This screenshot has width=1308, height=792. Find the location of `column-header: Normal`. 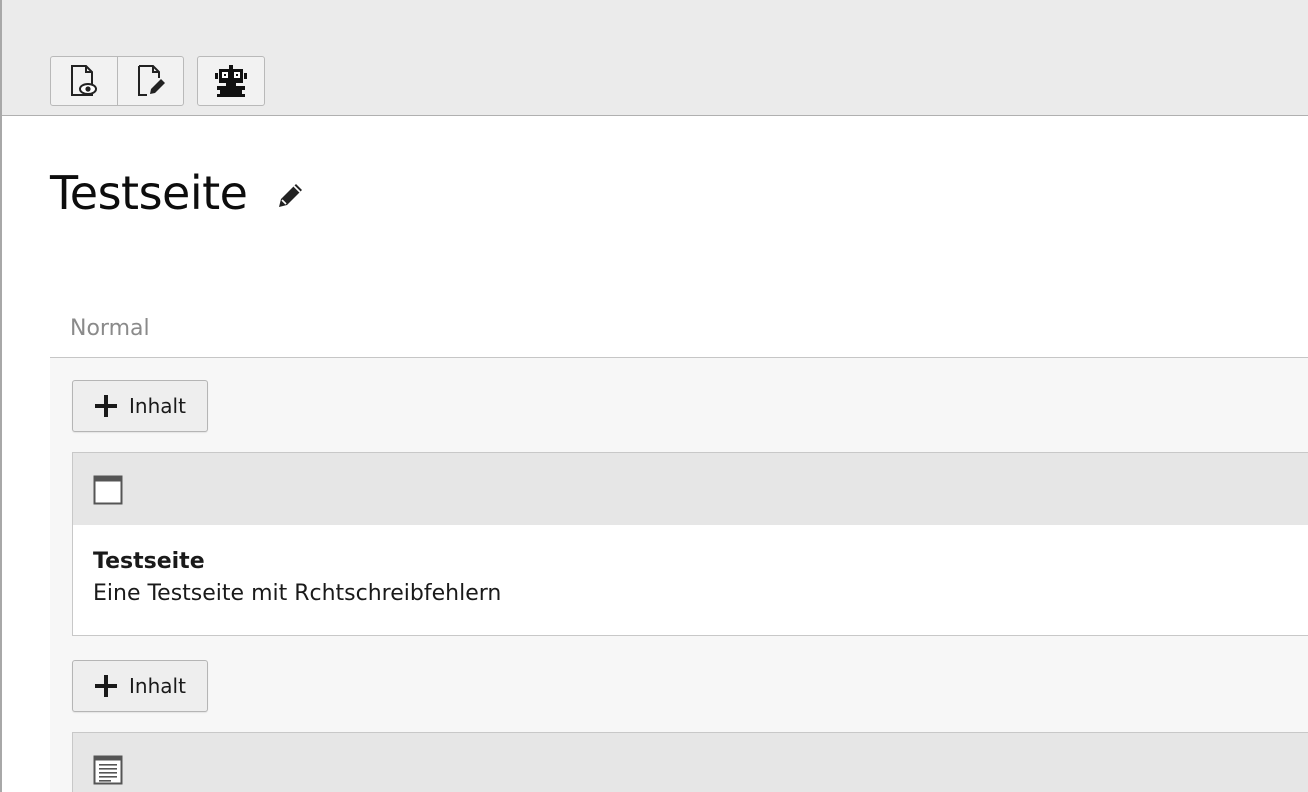

column-header: Normal is located at coordinates (679, 332).